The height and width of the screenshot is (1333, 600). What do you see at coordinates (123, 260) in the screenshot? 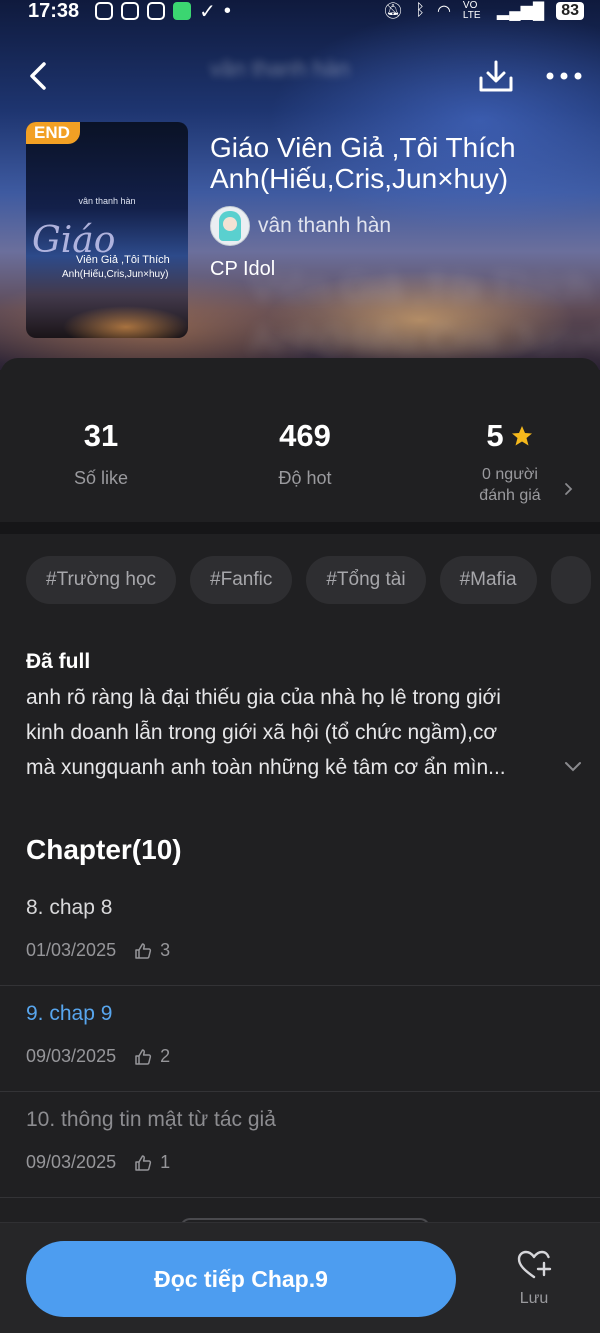
I see `cover-title-line1: Viên Giả ,Tôi Thích` at bounding box center [123, 260].